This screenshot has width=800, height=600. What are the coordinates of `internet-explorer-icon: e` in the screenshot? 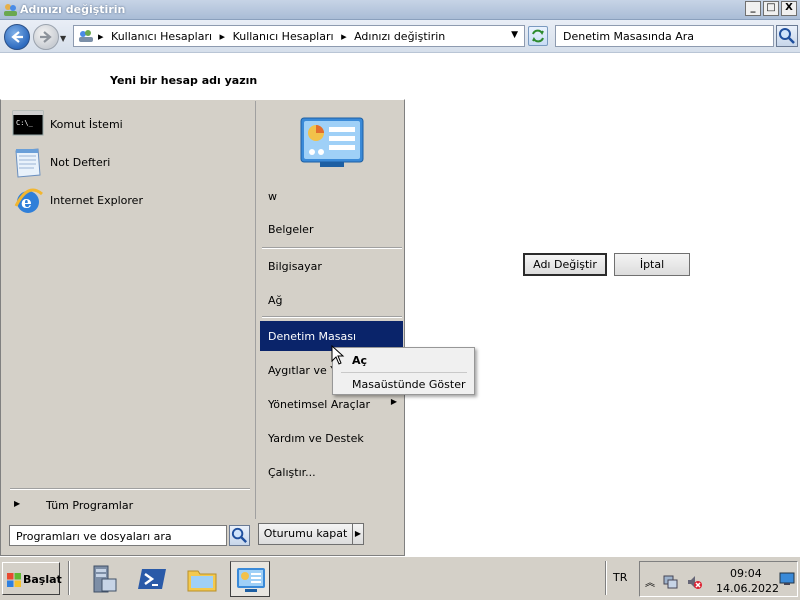 It's located at (28, 200).